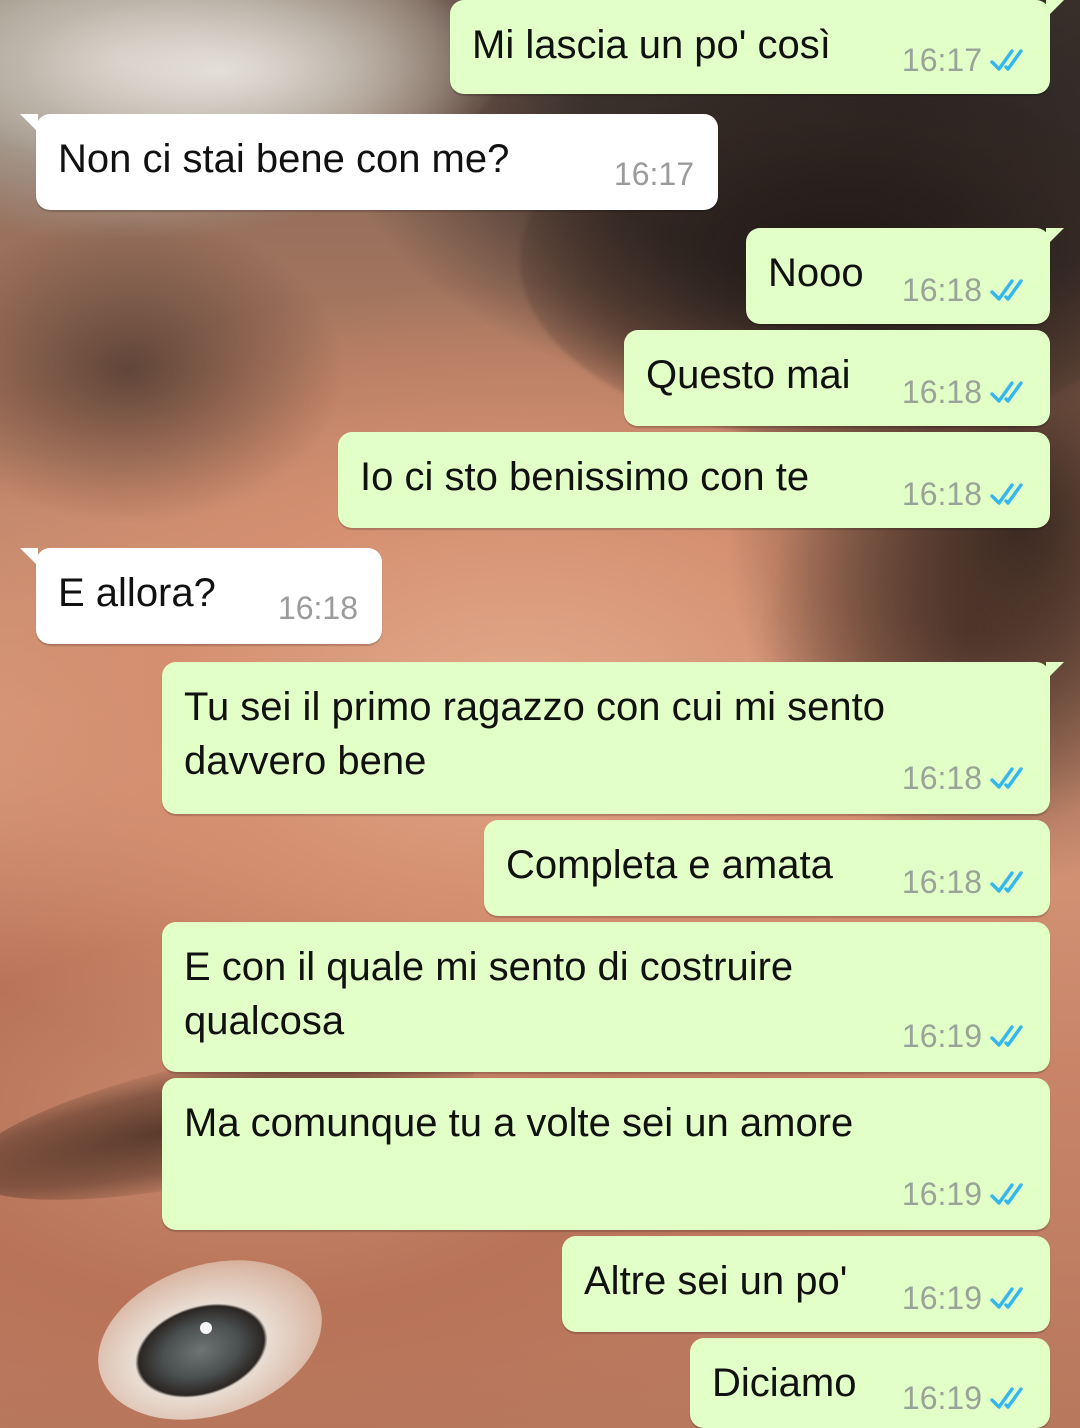 The height and width of the screenshot is (1428, 1080). I want to click on outgoing-message: Altre sei un po' 16:19, so click(806, 1284).